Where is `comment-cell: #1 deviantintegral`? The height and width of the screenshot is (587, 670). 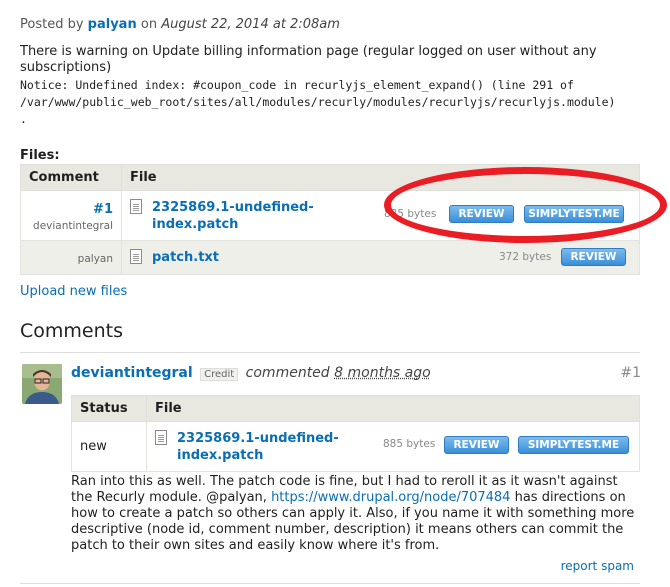
comment-cell: #1 deviantintegral is located at coordinates (71, 215).